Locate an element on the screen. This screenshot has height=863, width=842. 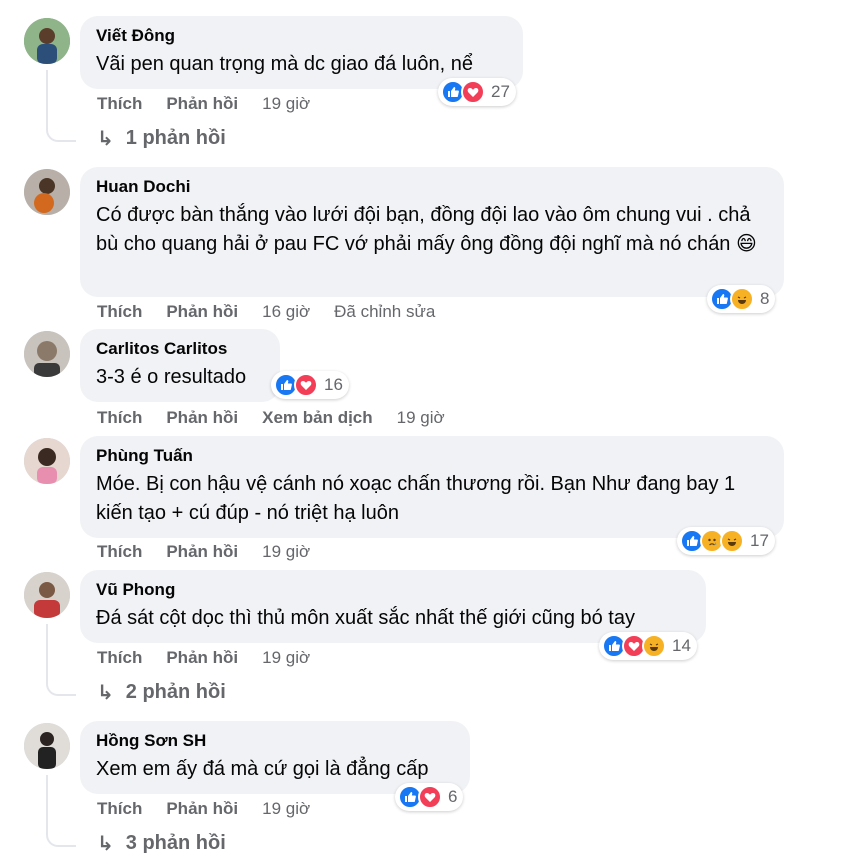
view-replies-link: ↳ 2 phản hồi is located at coordinates (161, 692).